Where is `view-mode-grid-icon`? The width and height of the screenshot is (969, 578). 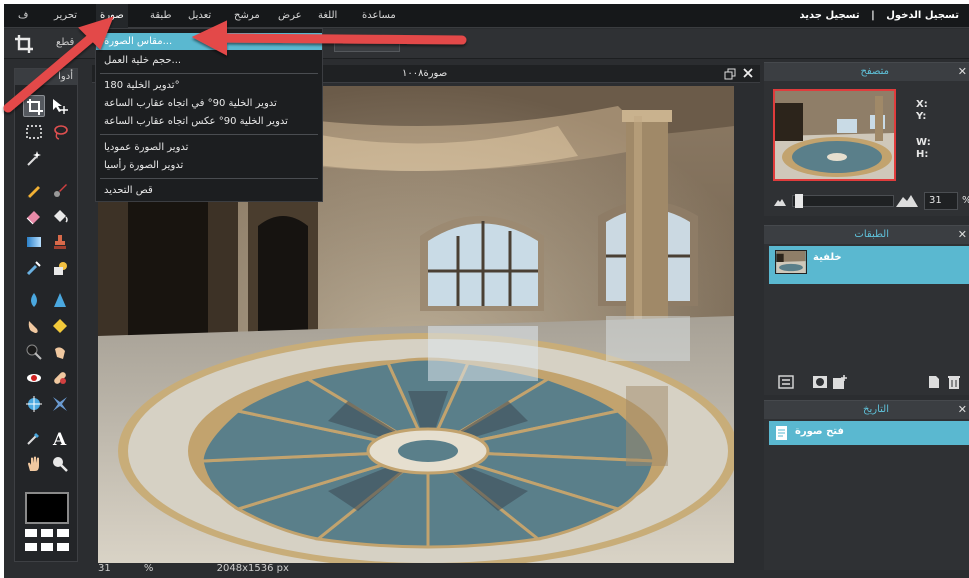 view-mode-grid-icon is located at coordinates (47, 542).